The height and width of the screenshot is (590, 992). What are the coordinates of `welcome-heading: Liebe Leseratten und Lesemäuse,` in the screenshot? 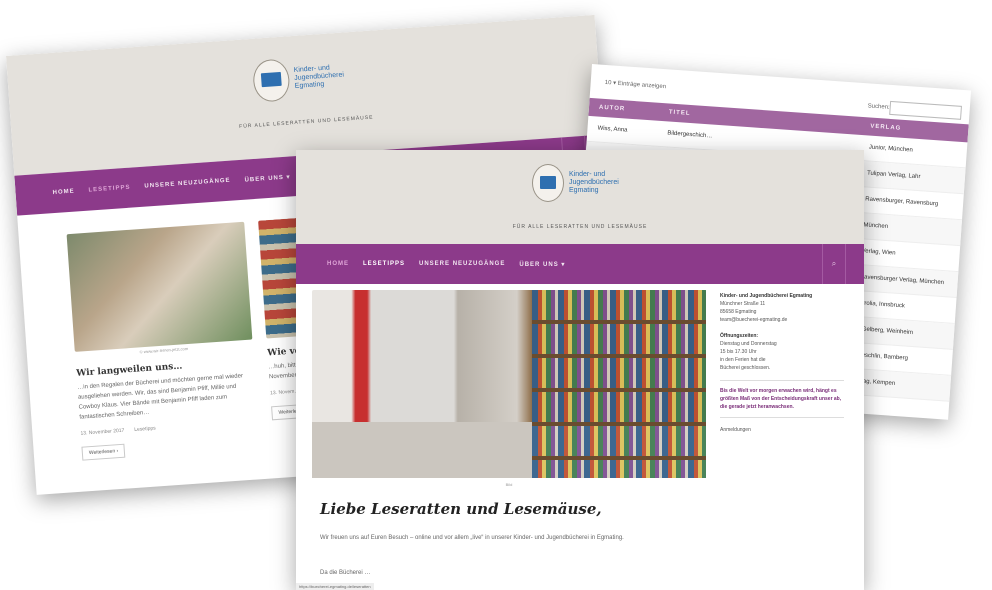 It's located at (461, 509).